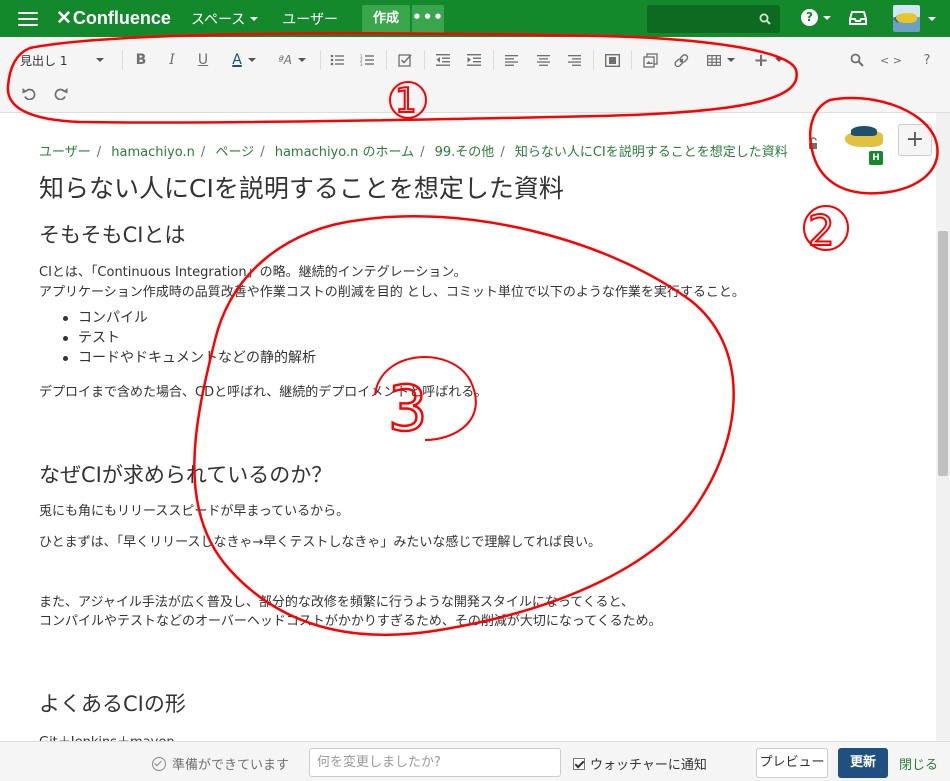  I want to click on contributor-avatar: H, so click(864, 143).